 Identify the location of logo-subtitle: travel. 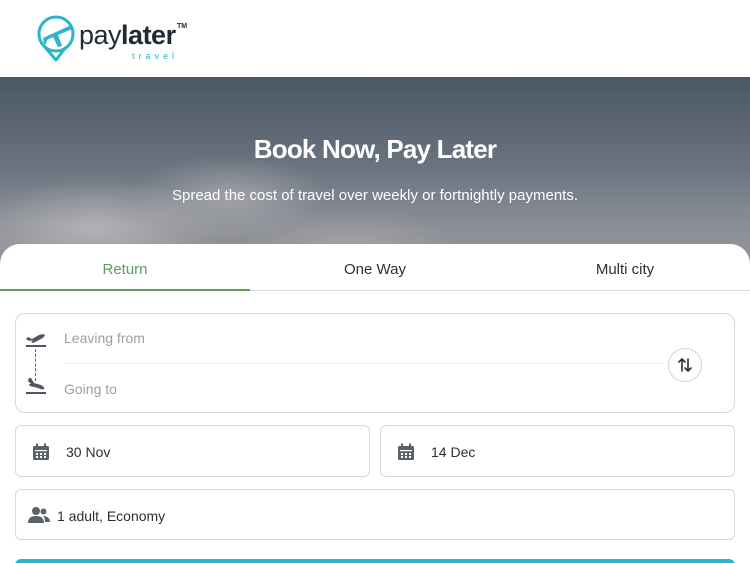
(155, 56).